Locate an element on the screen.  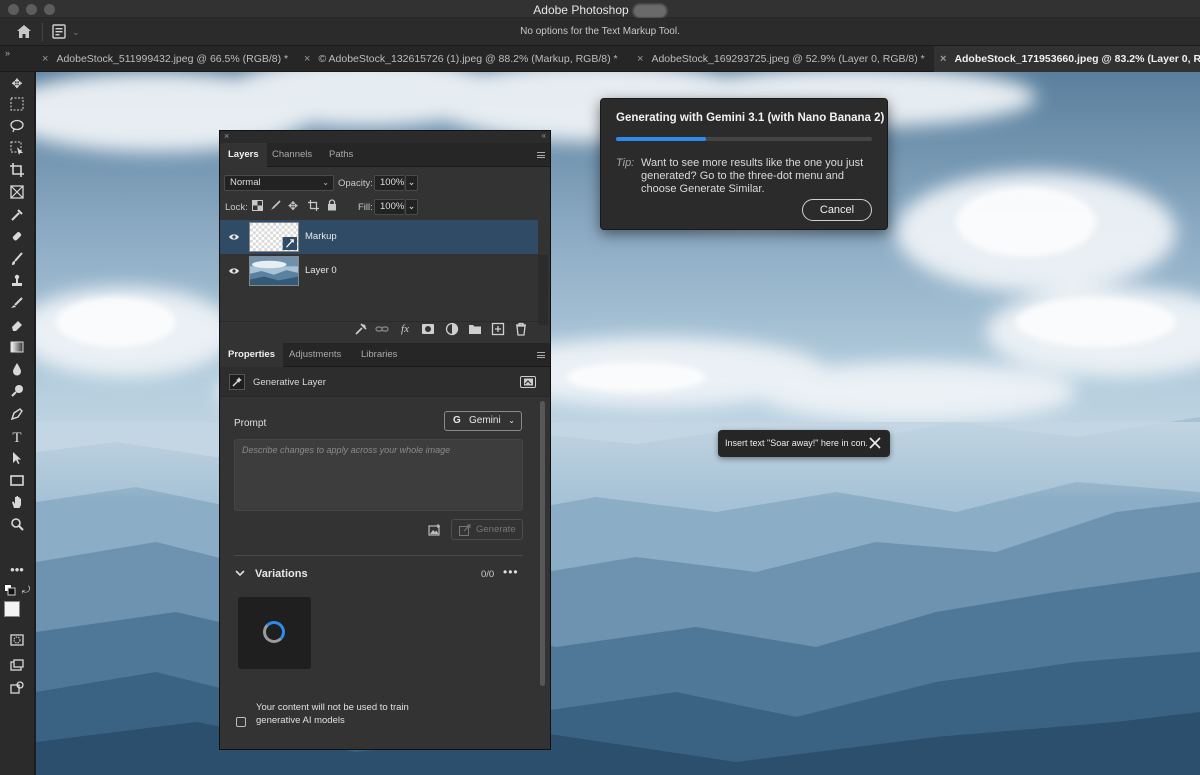
layer-row-markup: Markup is located at coordinates (379, 237).